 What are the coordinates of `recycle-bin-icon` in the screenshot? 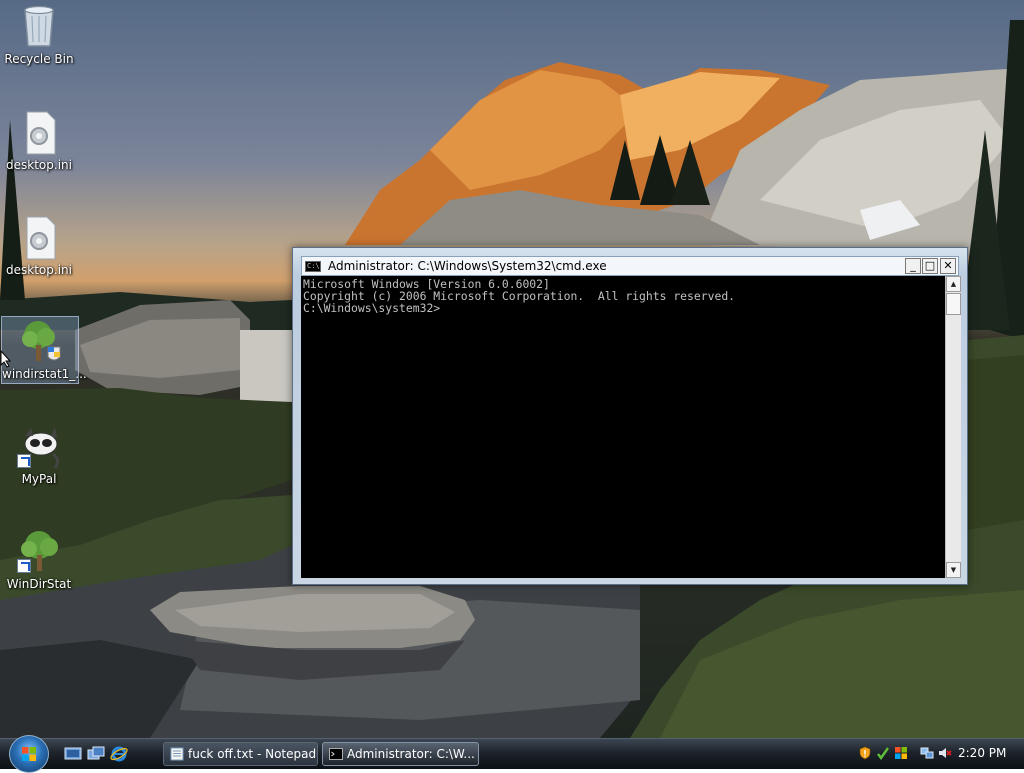 It's located at (39, 26).